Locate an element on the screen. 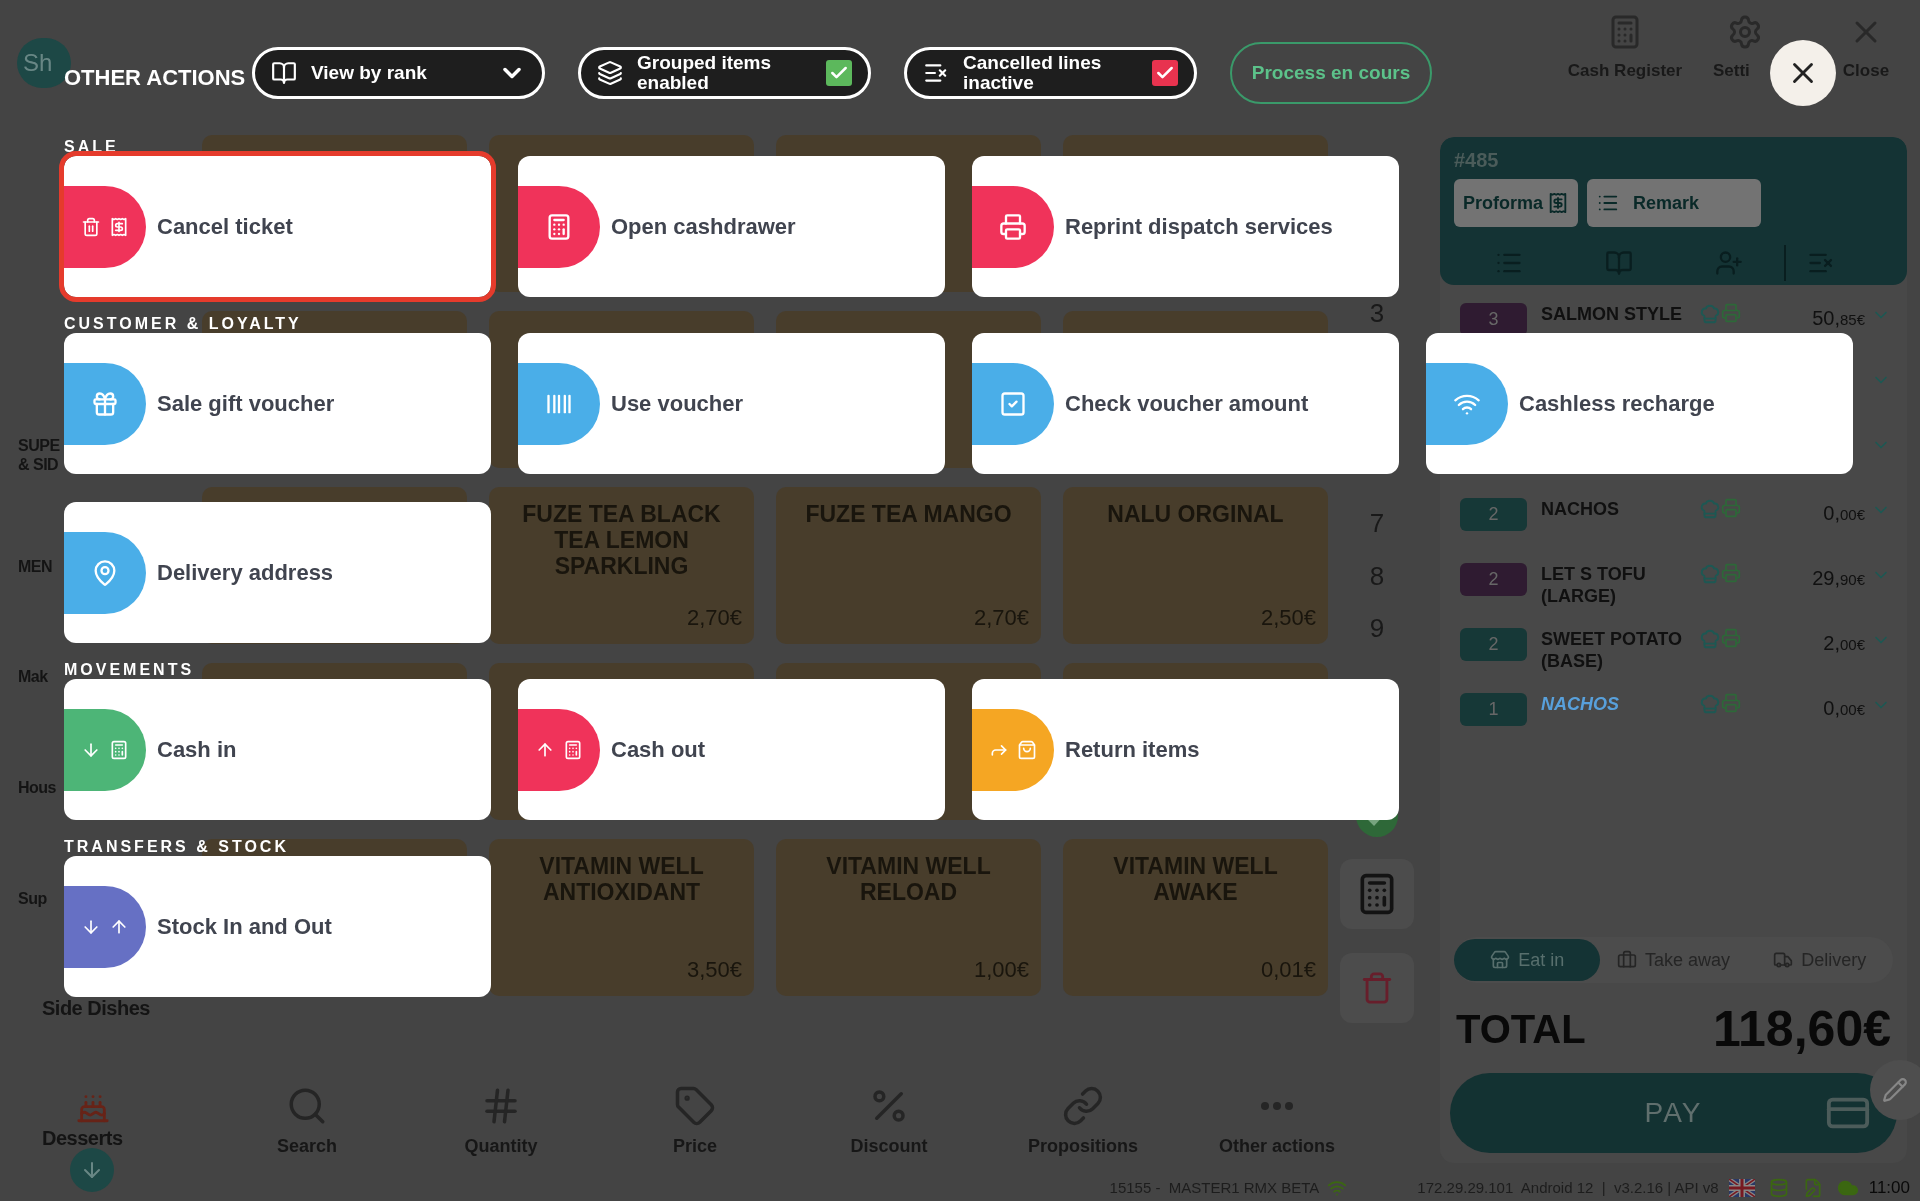 The image size is (1920, 1201). item-name: SALMON STYLE is located at coordinates (1616, 314).